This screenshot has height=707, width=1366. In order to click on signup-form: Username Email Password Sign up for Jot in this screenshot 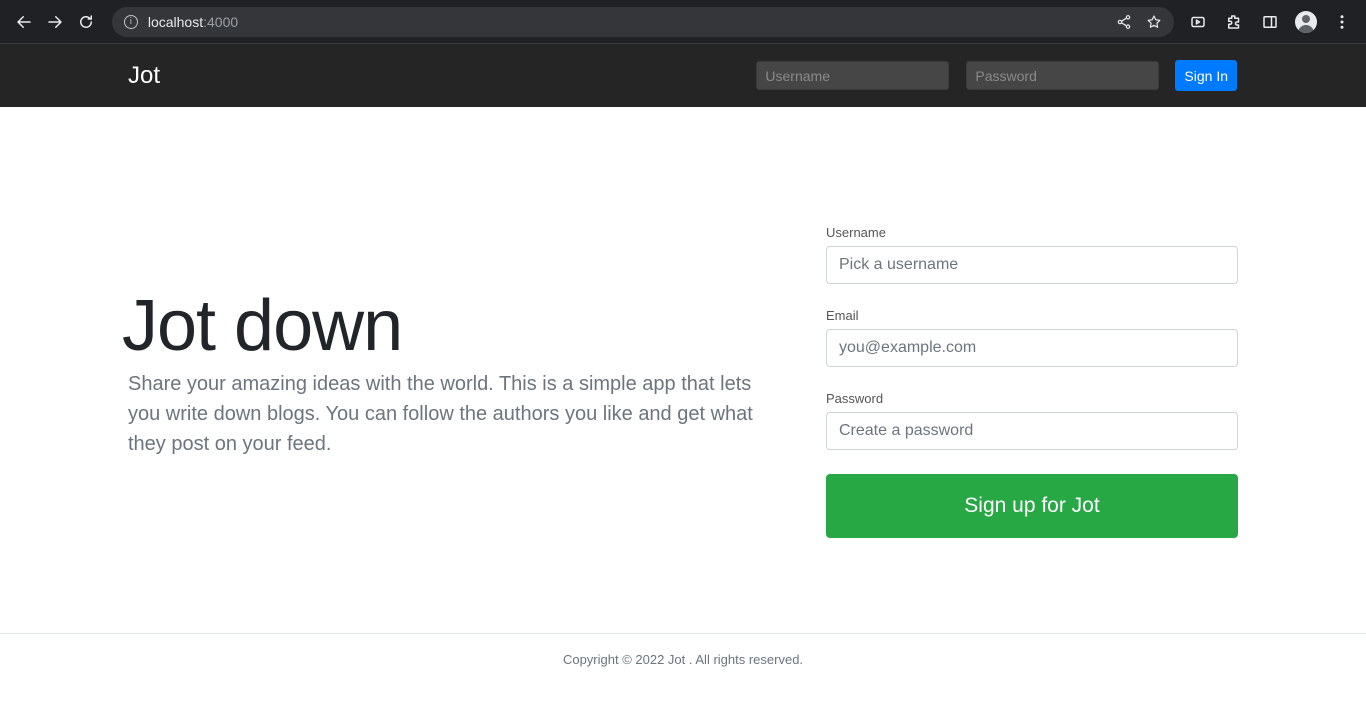, I will do `click(1032, 381)`.